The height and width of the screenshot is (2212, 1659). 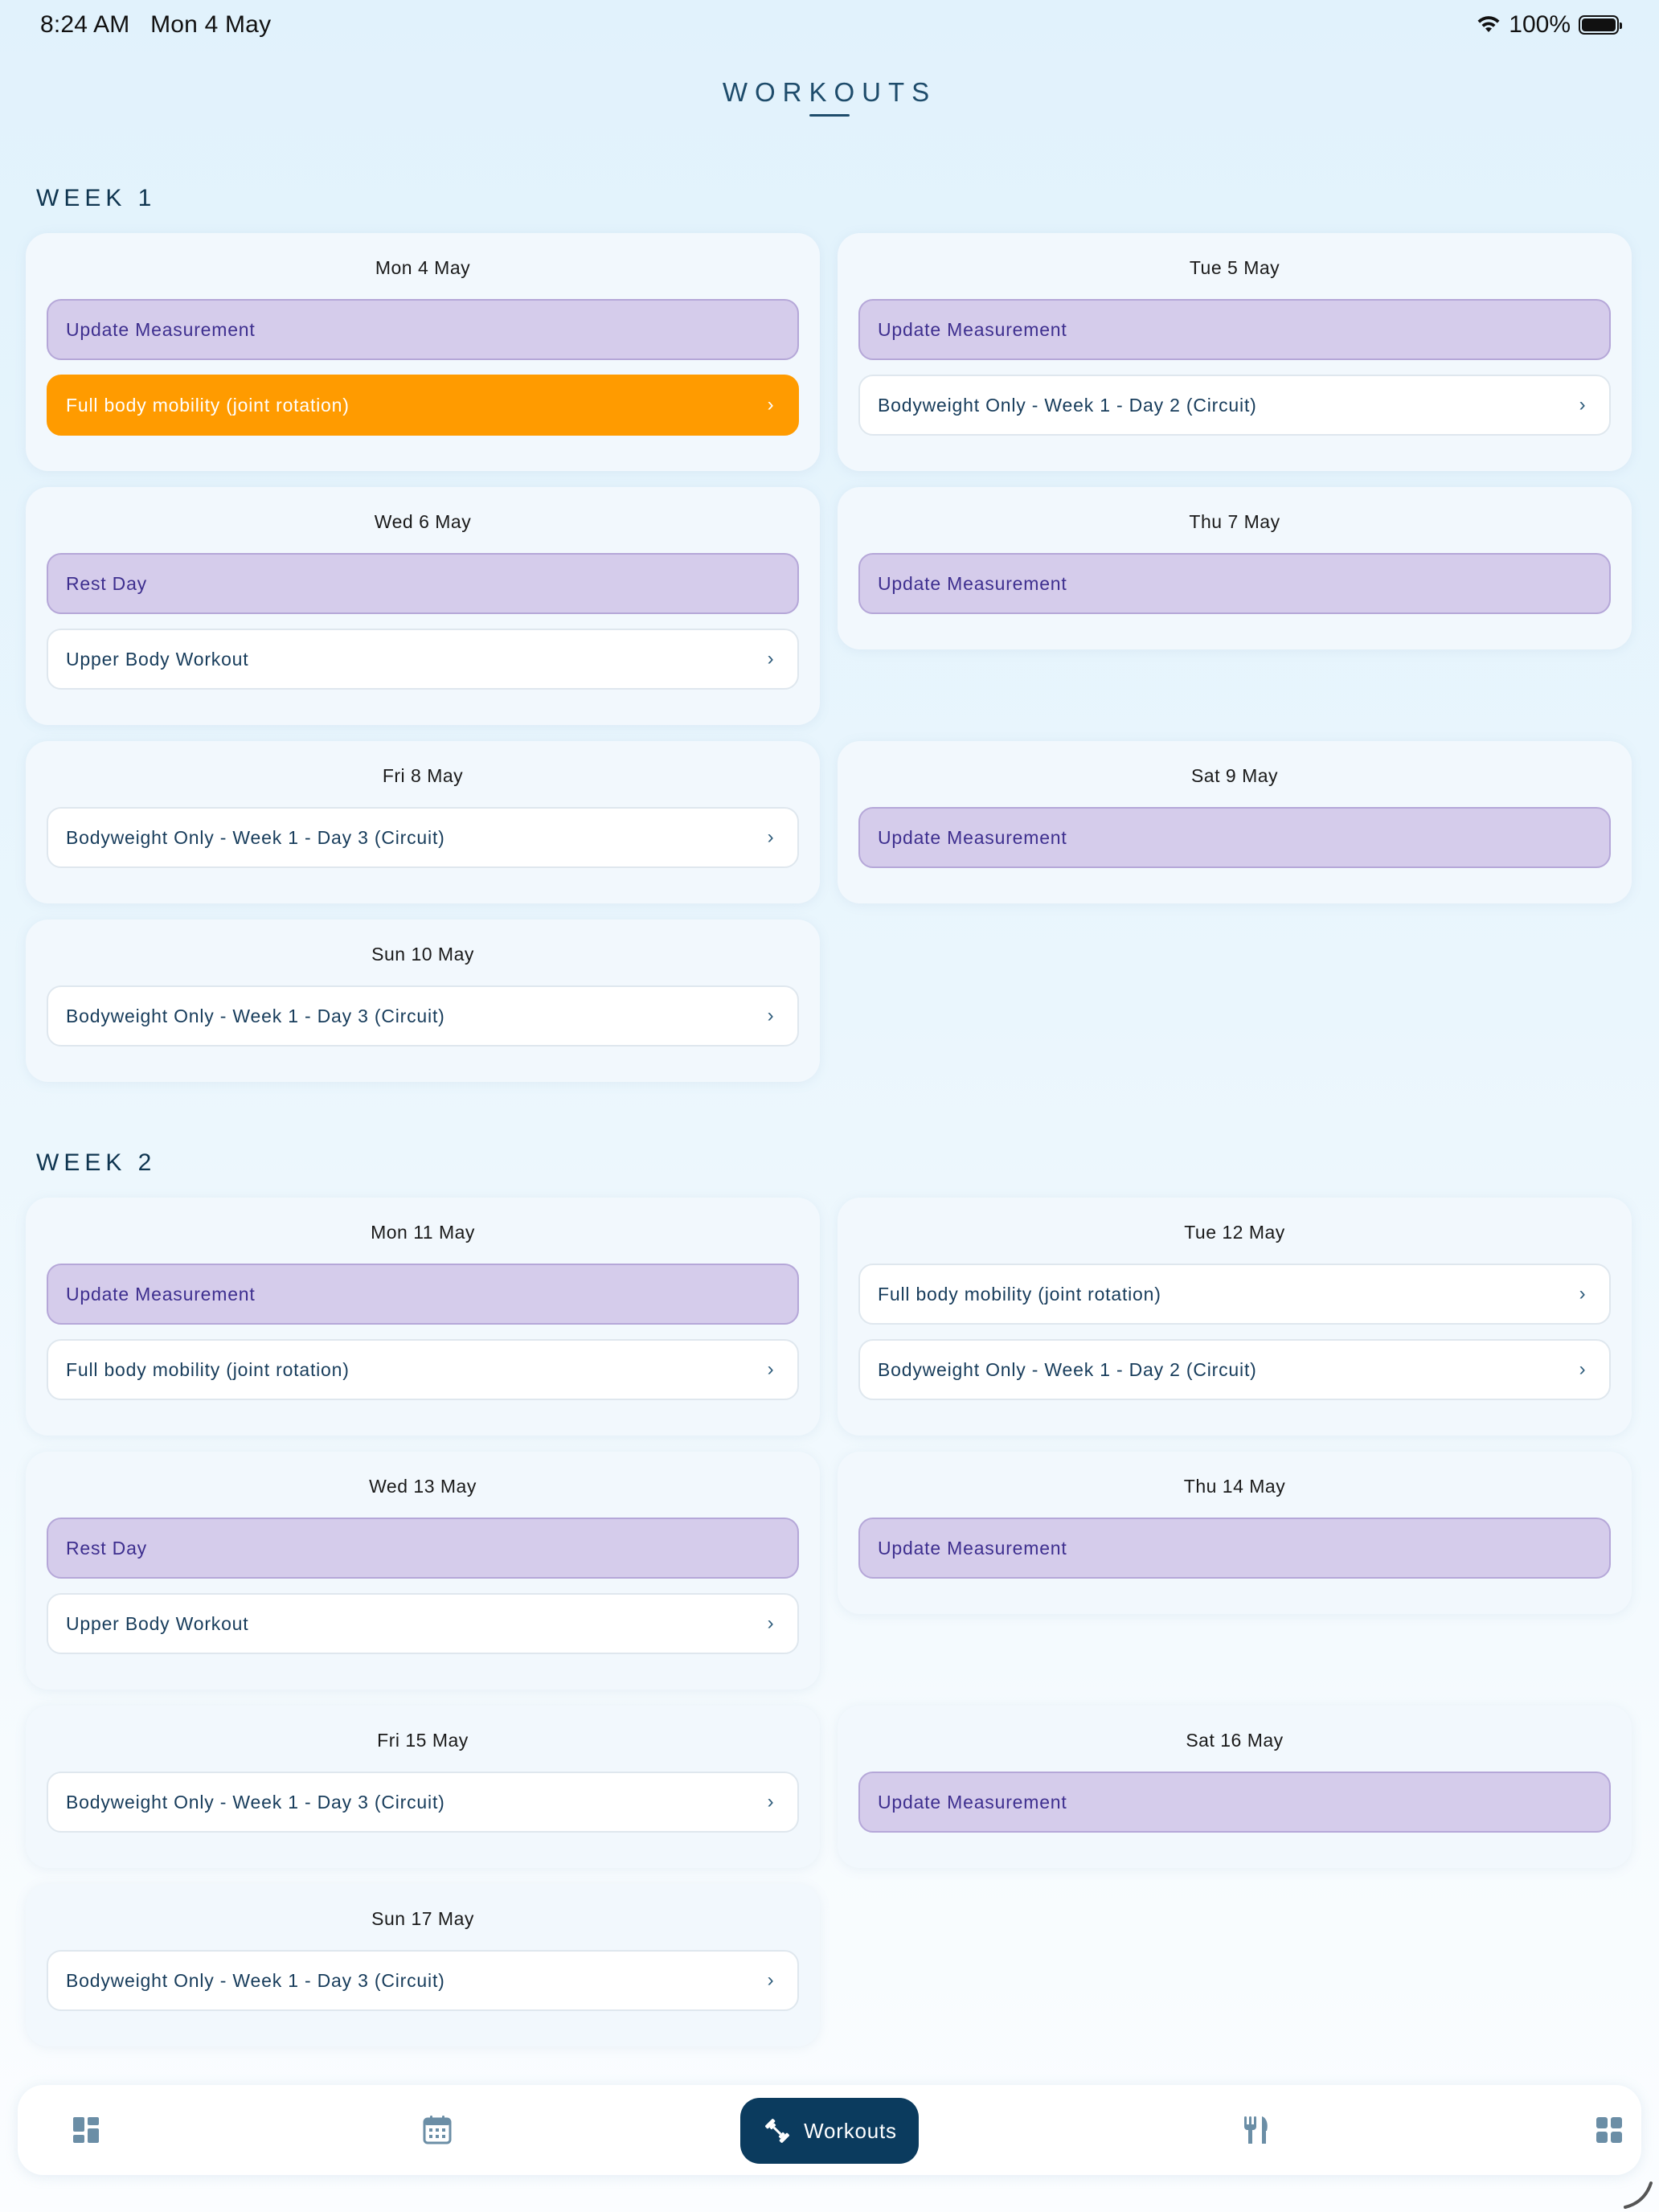 What do you see at coordinates (1234, 267) in the screenshot?
I see `day-title: Tue 5 May` at bounding box center [1234, 267].